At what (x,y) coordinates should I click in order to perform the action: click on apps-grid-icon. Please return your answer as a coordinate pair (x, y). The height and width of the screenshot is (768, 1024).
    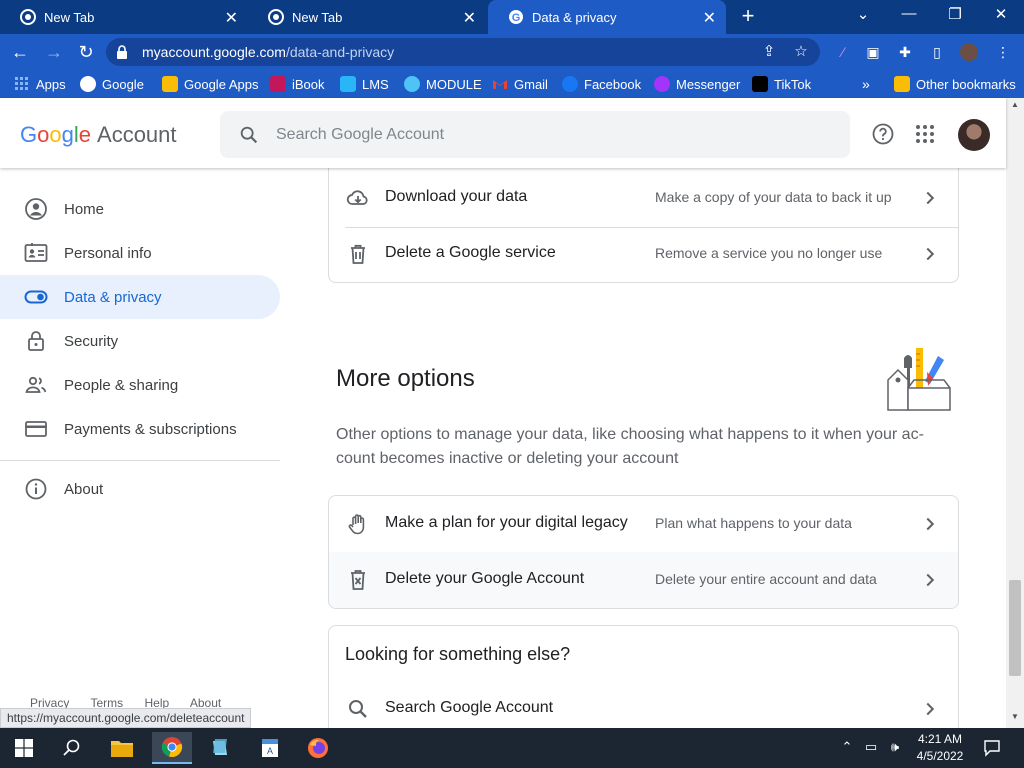
    Looking at the image, I should click on (925, 134).